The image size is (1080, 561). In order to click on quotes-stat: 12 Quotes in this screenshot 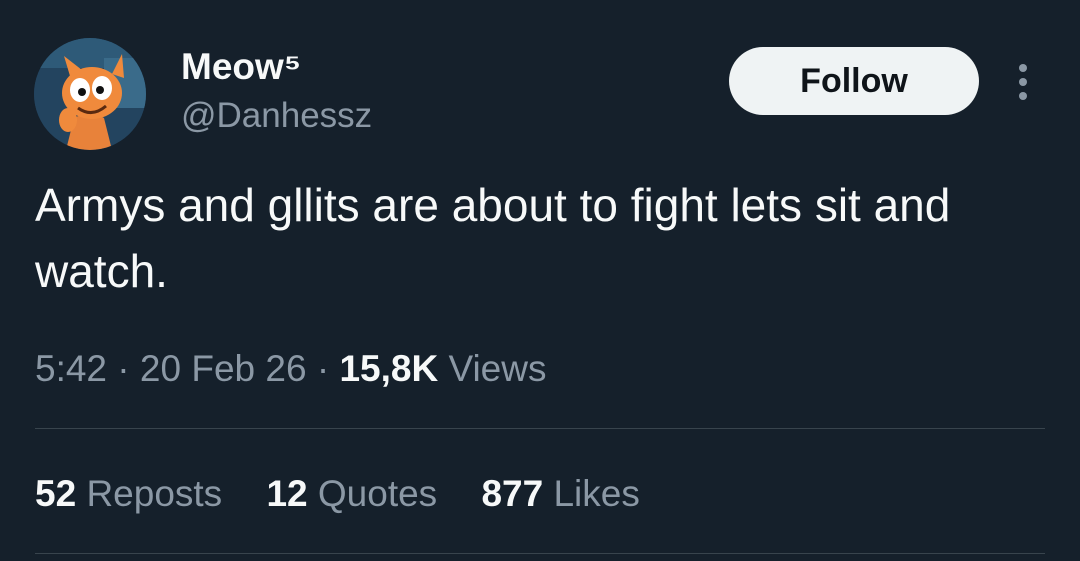, I will do `click(351, 494)`.